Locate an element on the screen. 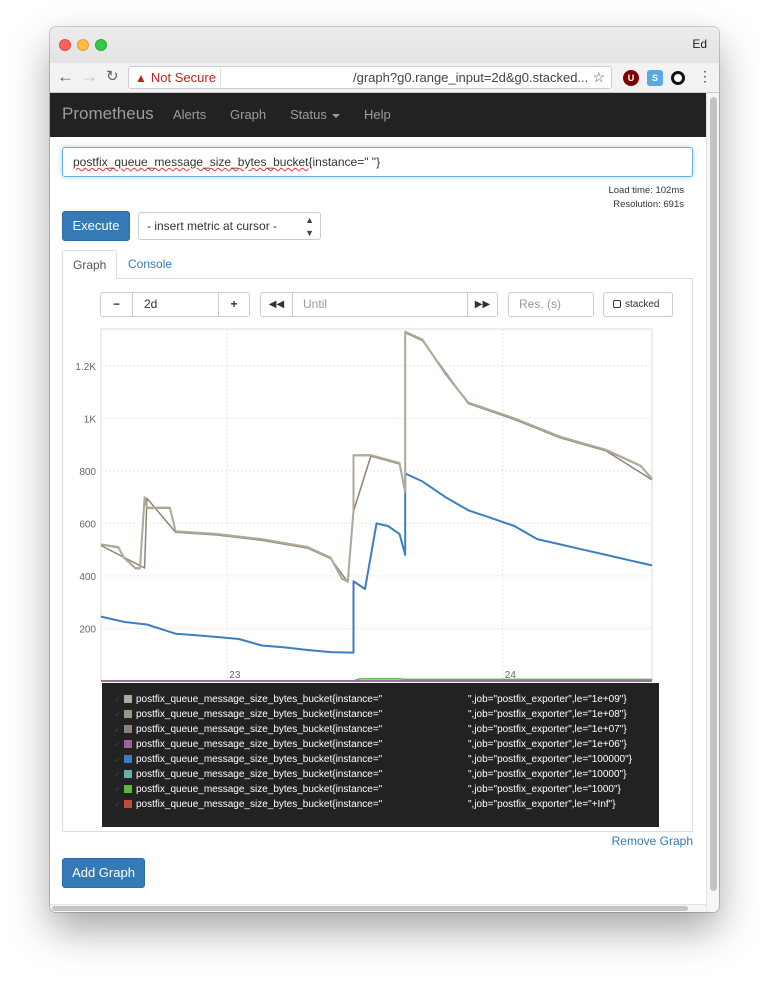 The image size is (768, 984). time-back-button: ◀◀ is located at coordinates (276, 304).